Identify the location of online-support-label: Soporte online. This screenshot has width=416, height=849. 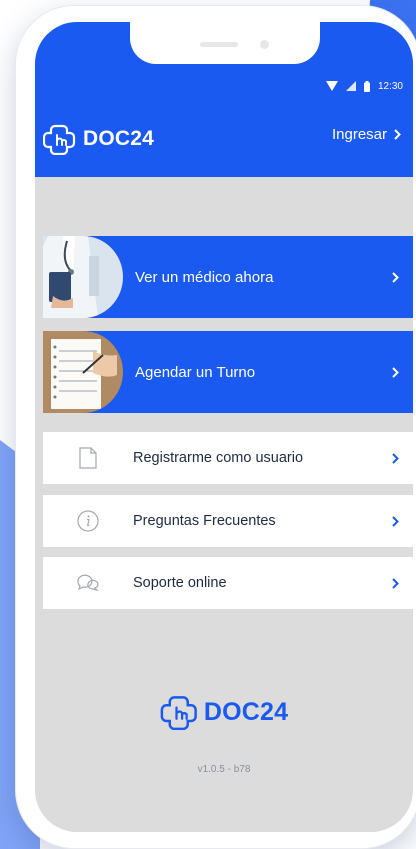
(180, 583).